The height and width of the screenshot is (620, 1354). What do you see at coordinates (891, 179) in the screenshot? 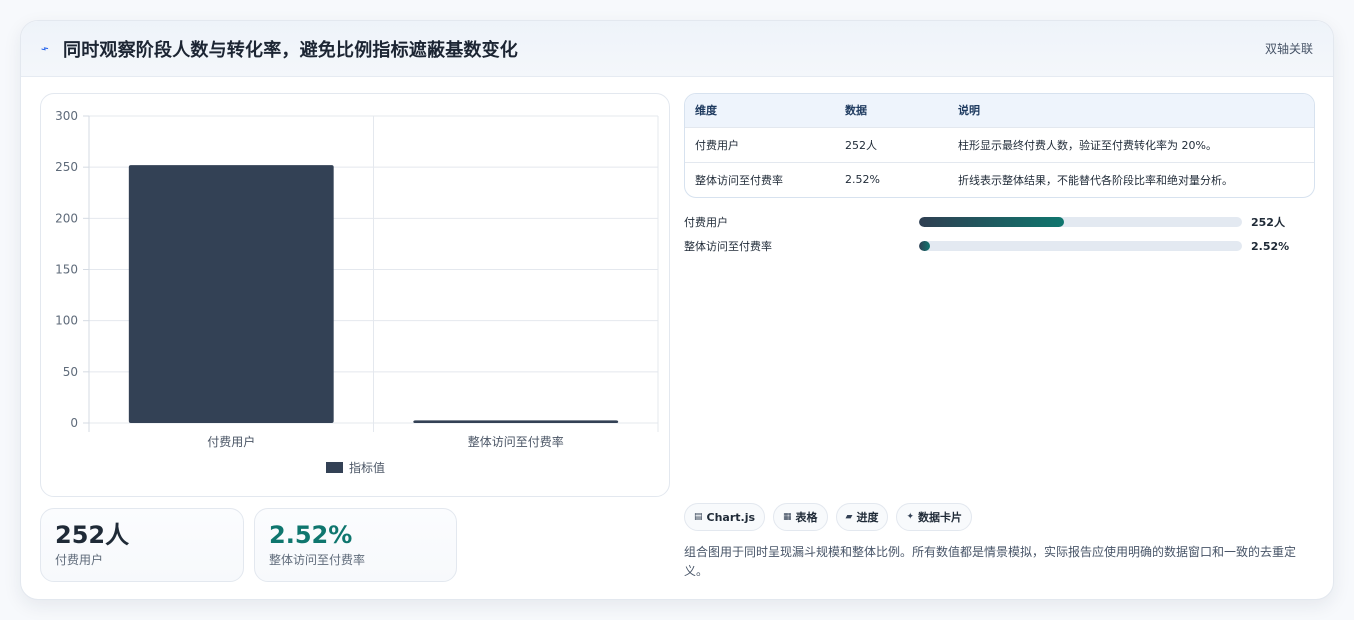
I see `table-cell: 2.52%` at bounding box center [891, 179].